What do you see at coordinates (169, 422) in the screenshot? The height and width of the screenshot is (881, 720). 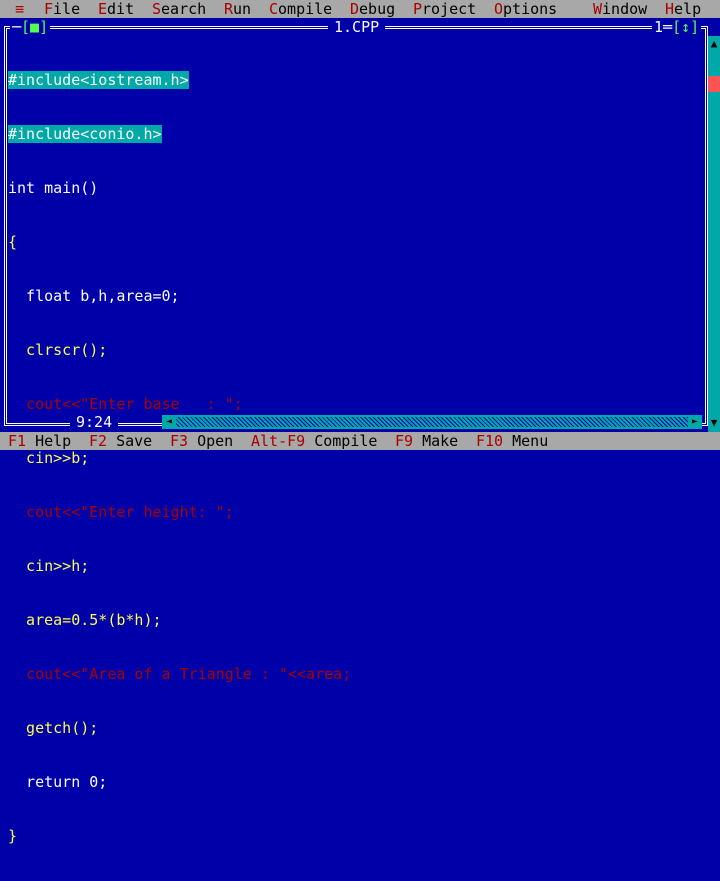 I see `scroll-left-icon: ◄` at bounding box center [169, 422].